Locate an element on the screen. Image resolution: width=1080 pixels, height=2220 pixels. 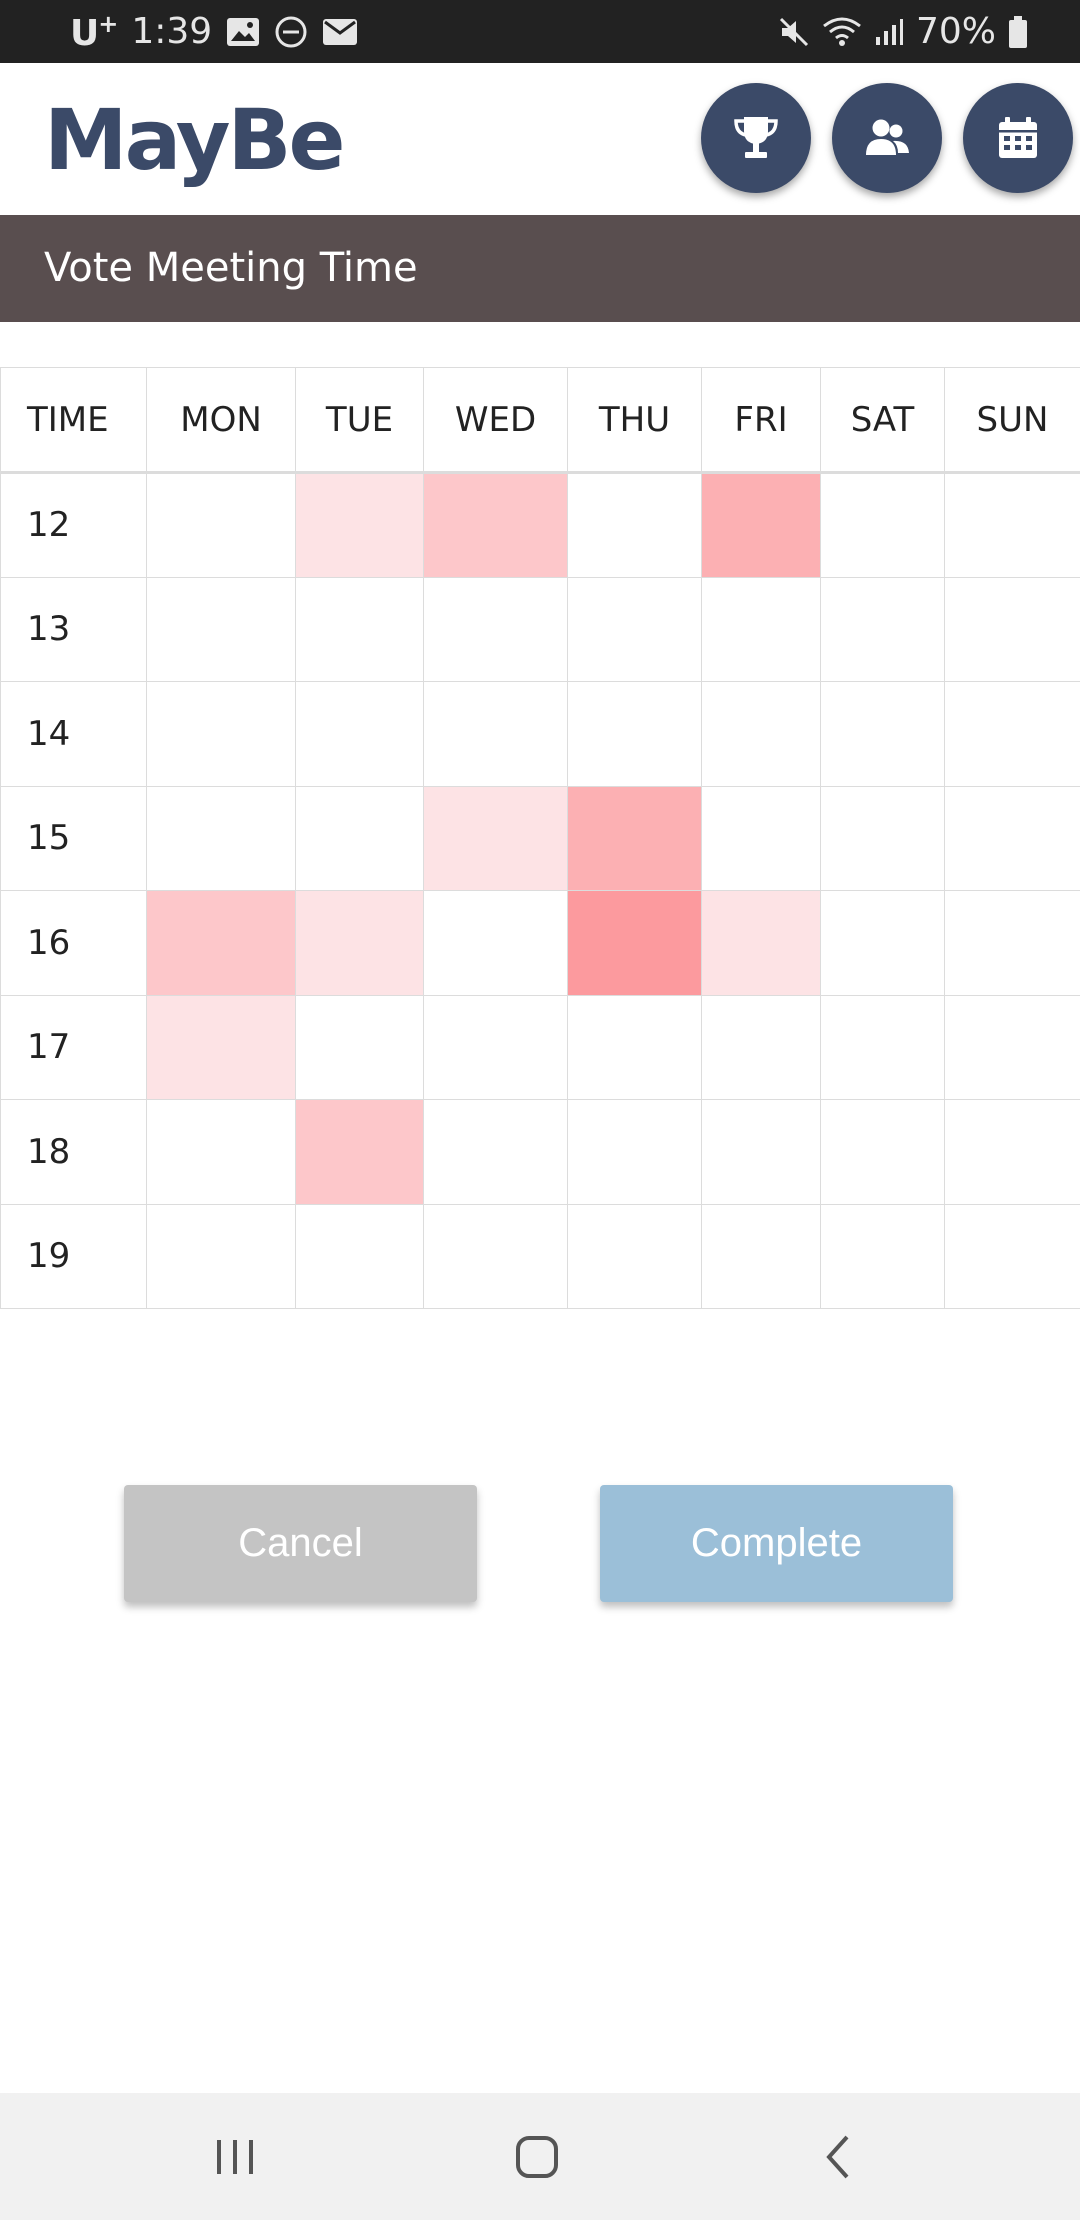
recents-button is located at coordinates (235, 2156).